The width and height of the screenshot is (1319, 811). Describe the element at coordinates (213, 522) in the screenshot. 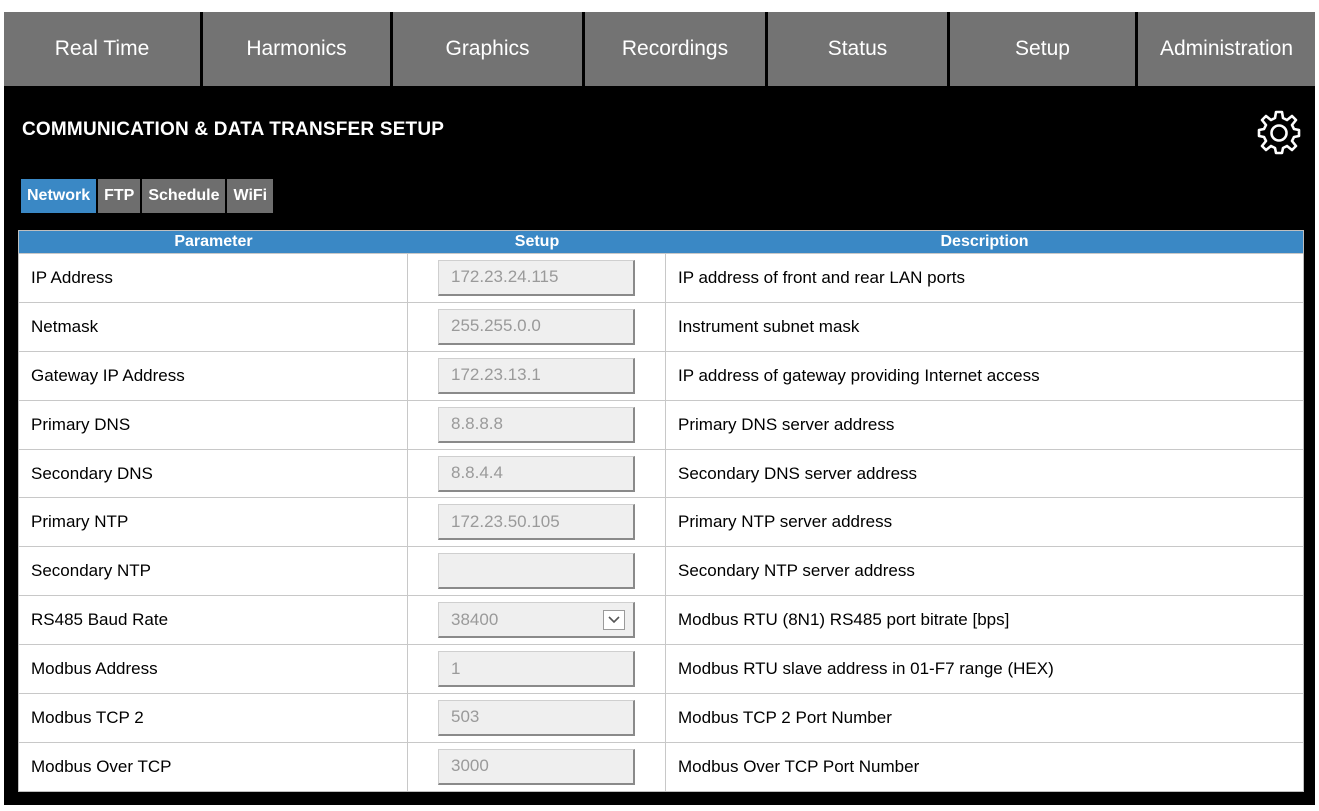

I see `parameter-label: Primary NTP` at that location.